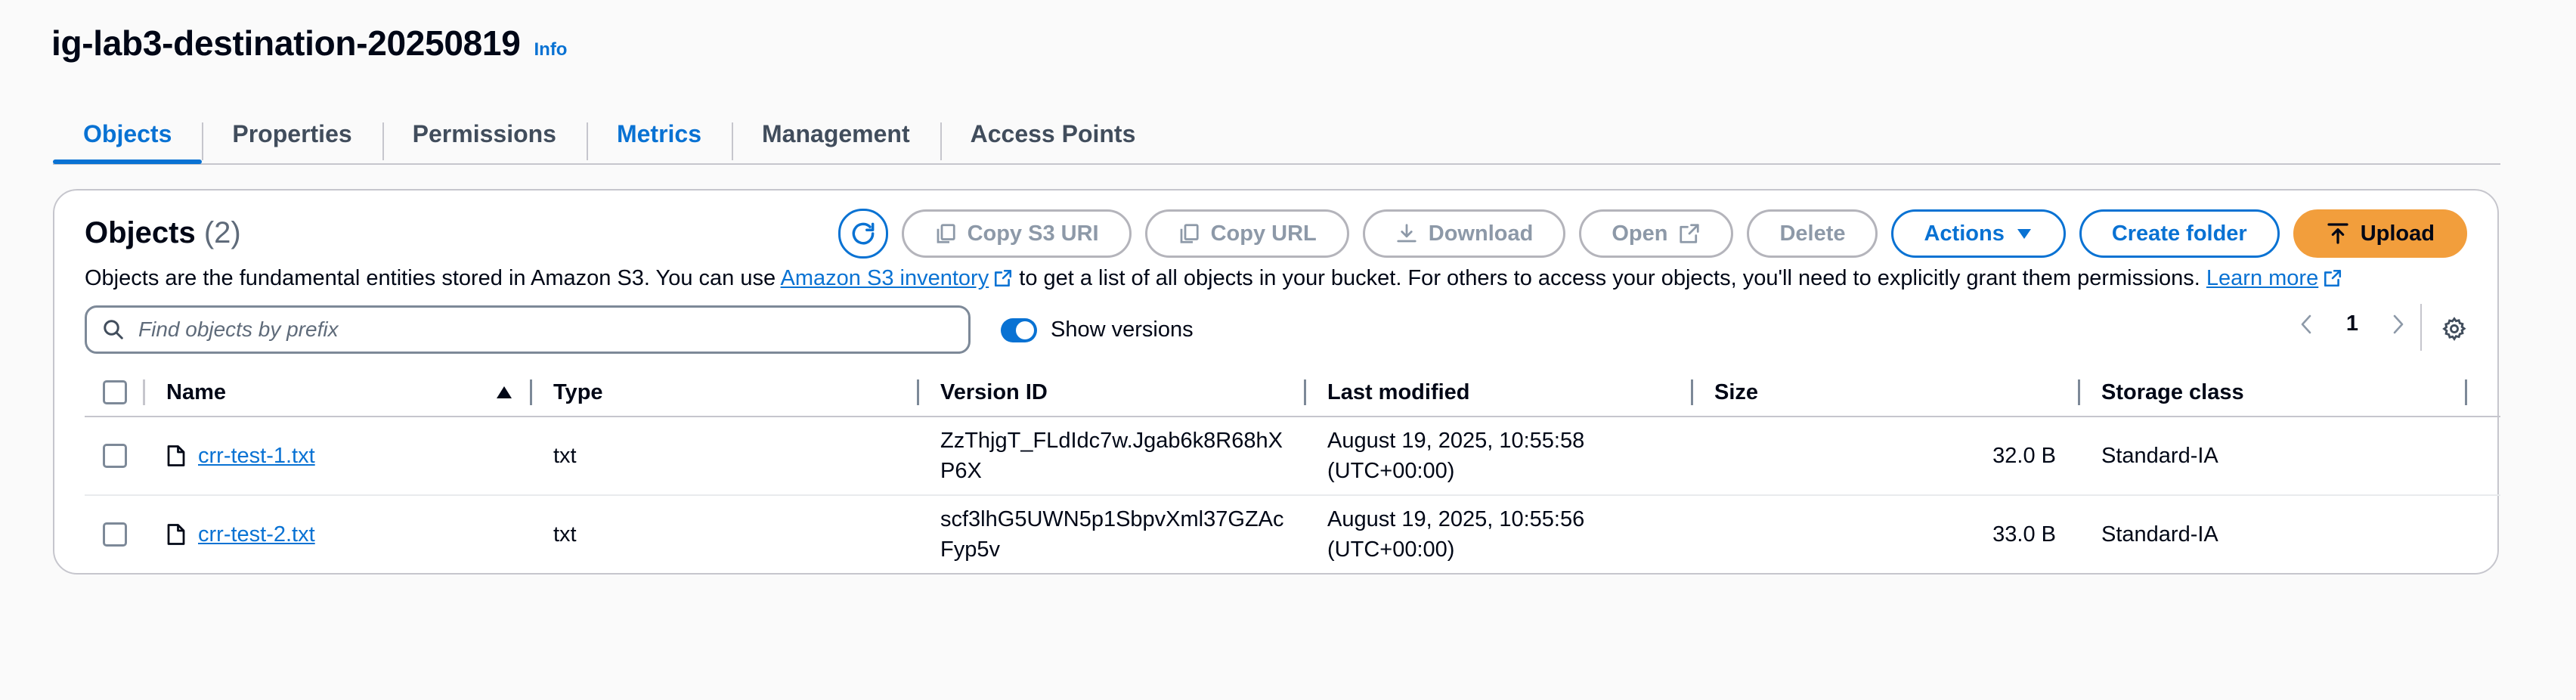  Describe the element at coordinates (504, 393) in the screenshot. I see `sort-ascending-icon` at that location.